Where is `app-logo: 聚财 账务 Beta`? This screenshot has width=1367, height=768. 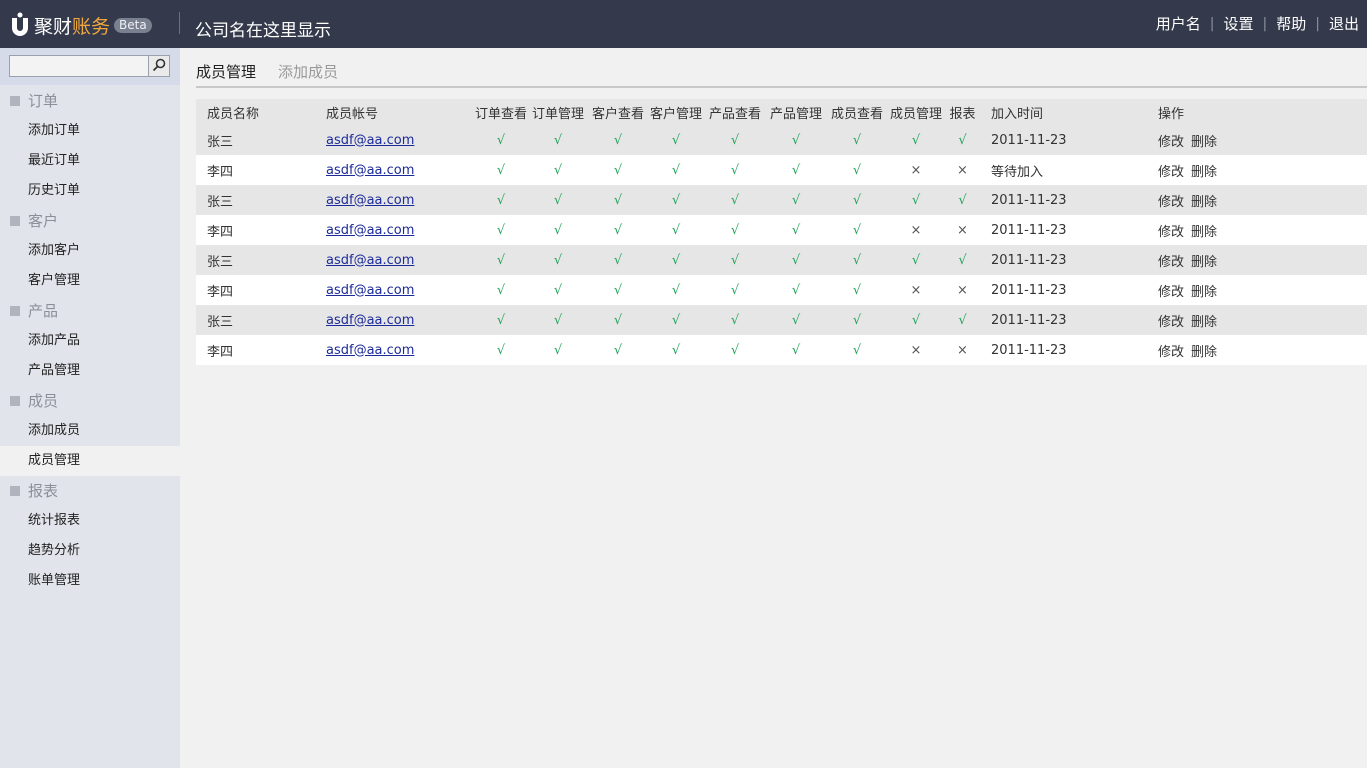 app-logo: 聚财 账务 Beta is located at coordinates (80, 25).